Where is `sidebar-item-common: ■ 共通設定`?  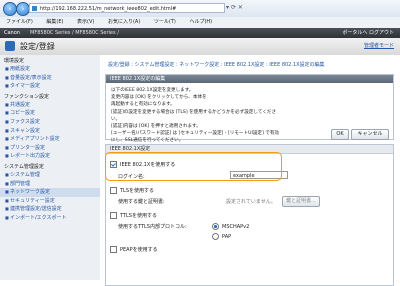 sidebar-item-common: ■ 共通設定 is located at coordinates (50, 105).